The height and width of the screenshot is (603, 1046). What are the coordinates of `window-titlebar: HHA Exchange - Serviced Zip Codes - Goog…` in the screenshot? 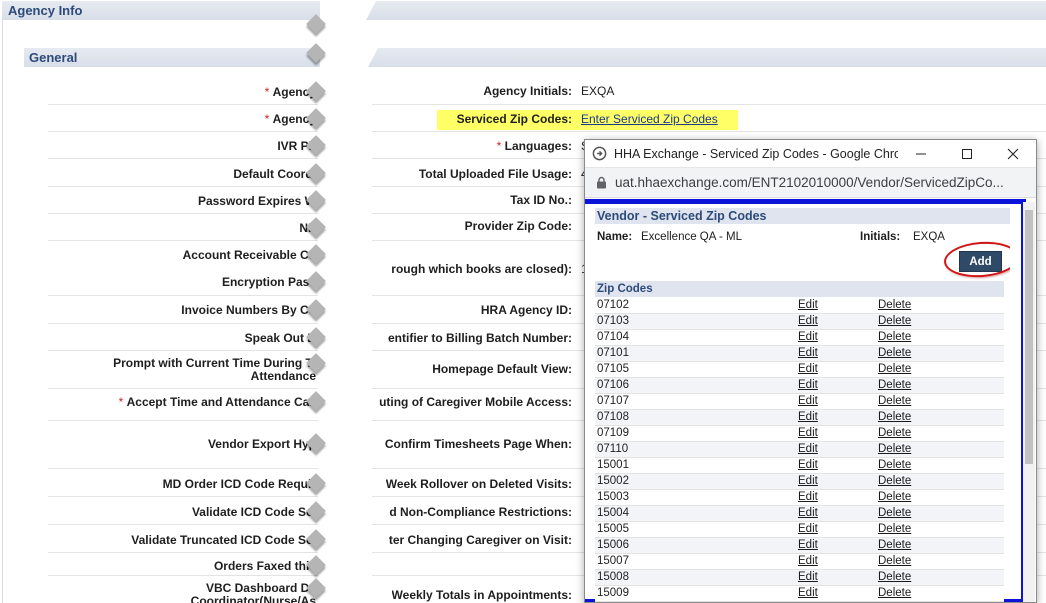 It's located at (810, 154).